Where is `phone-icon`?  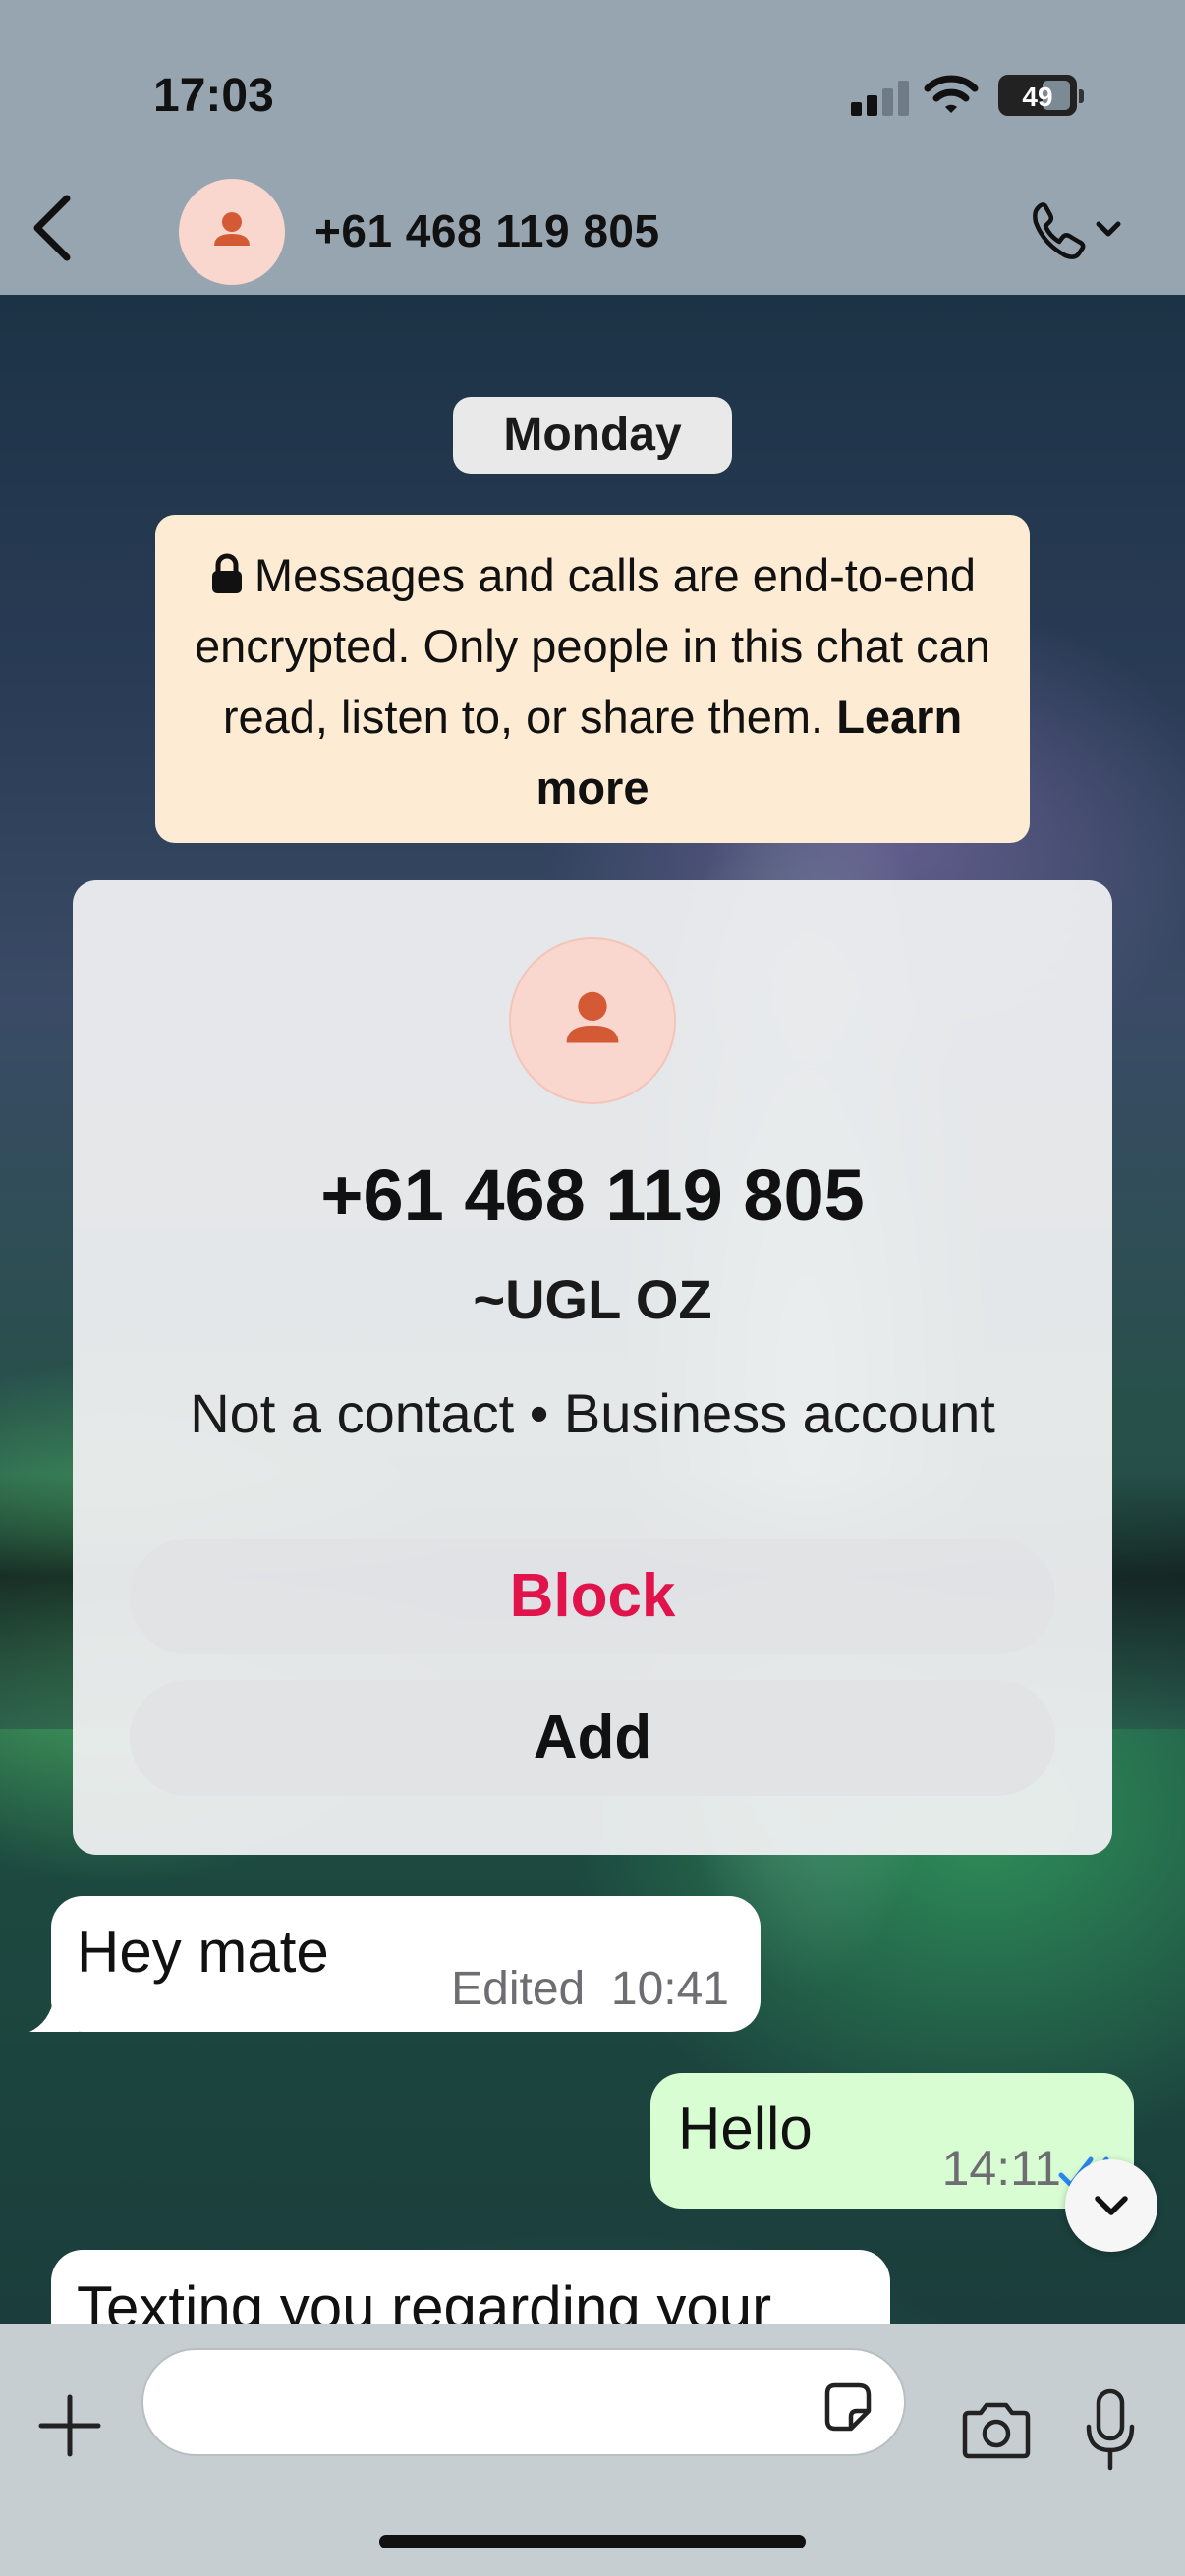
phone-icon is located at coordinates (1081, 232).